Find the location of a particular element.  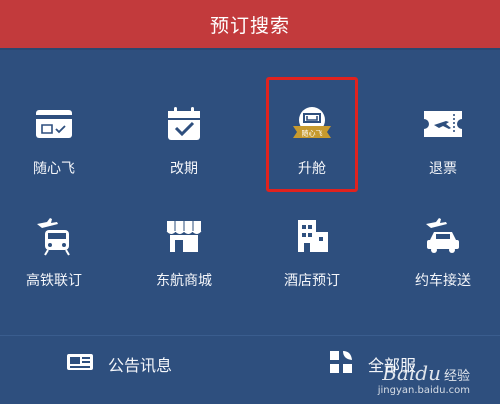

announcement-icon is located at coordinates (80, 364).